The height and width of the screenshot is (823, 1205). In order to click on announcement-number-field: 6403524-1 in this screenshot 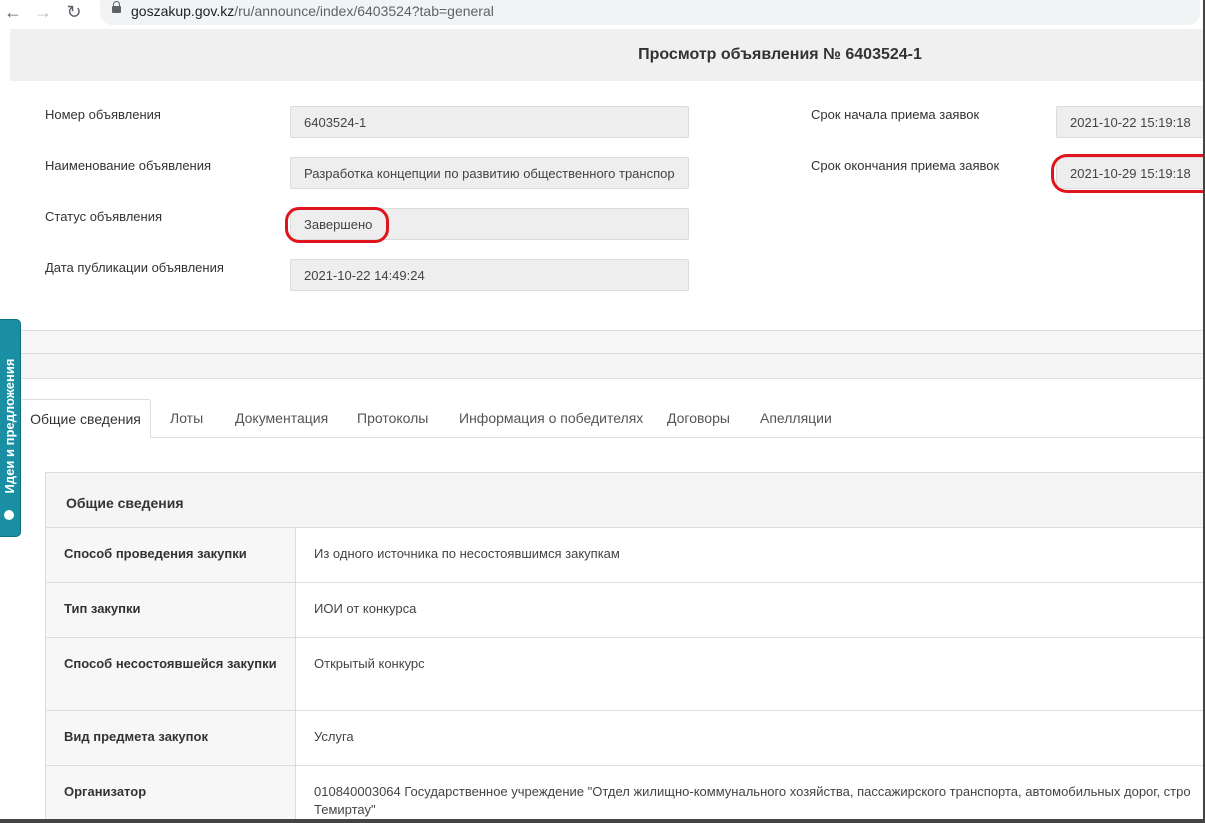, I will do `click(489, 122)`.